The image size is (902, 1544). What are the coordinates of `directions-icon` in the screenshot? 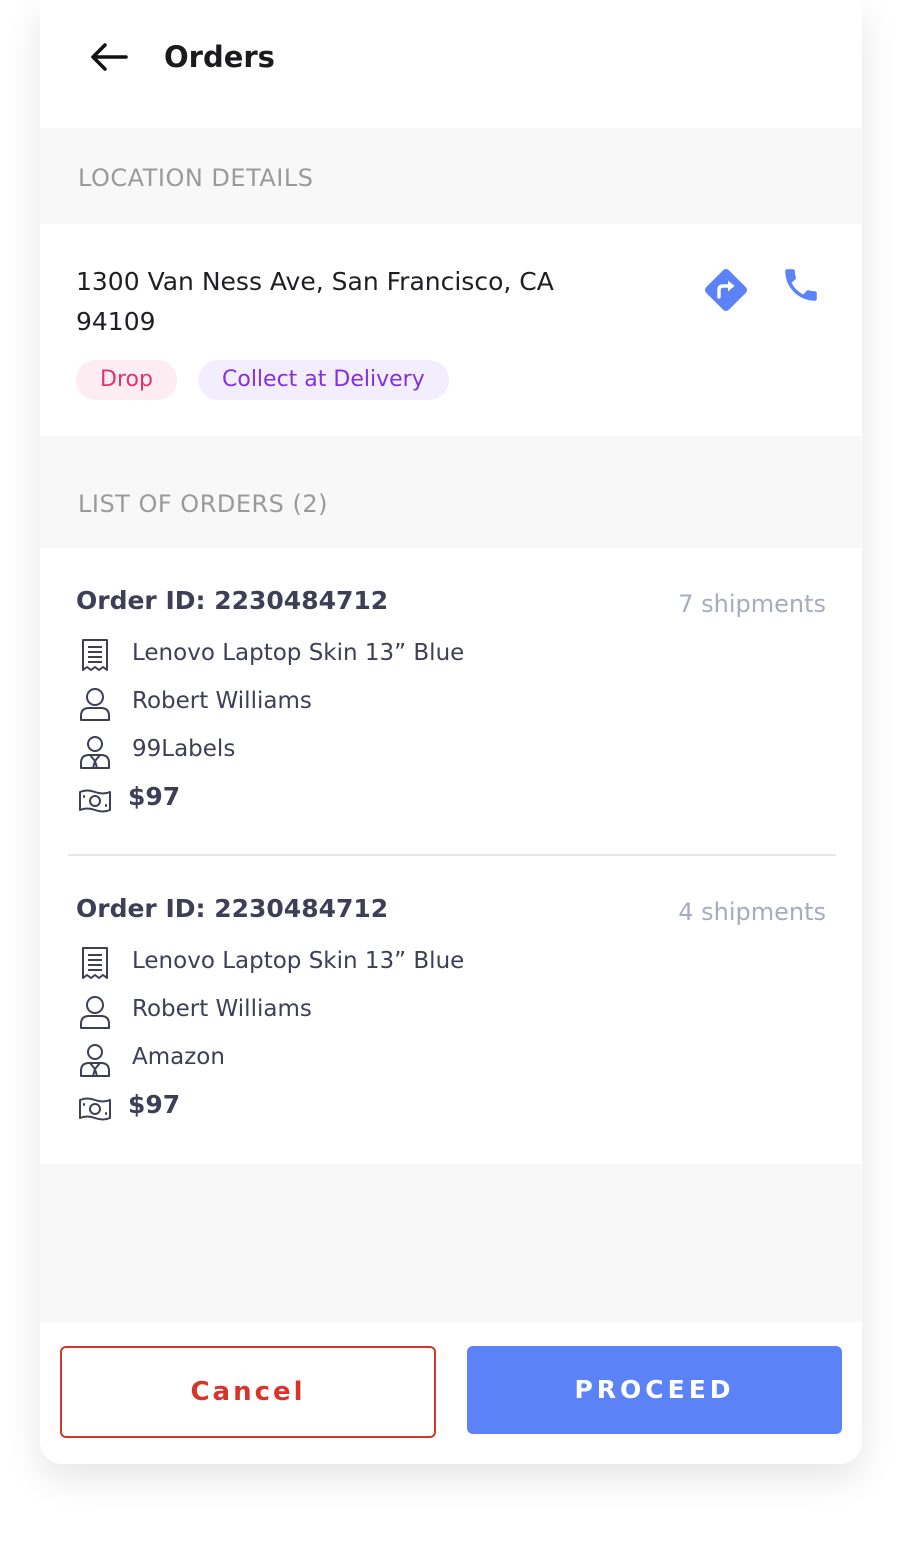 It's located at (726, 290).